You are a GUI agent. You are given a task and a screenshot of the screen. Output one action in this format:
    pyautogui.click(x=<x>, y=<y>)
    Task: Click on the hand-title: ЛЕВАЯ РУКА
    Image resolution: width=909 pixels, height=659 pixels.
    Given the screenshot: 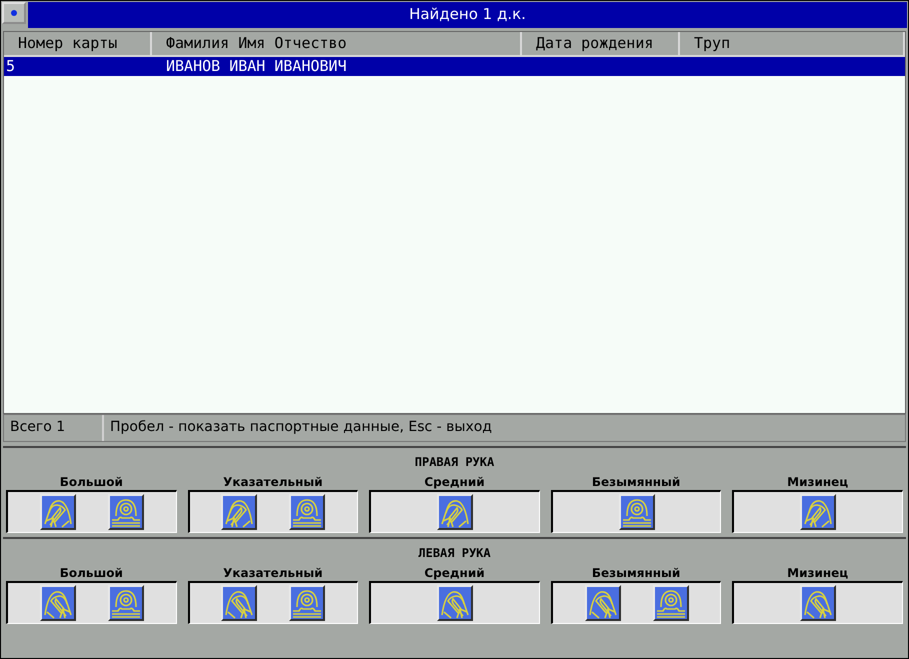 What is the action you would take?
    pyautogui.click(x=454, y=553)
    